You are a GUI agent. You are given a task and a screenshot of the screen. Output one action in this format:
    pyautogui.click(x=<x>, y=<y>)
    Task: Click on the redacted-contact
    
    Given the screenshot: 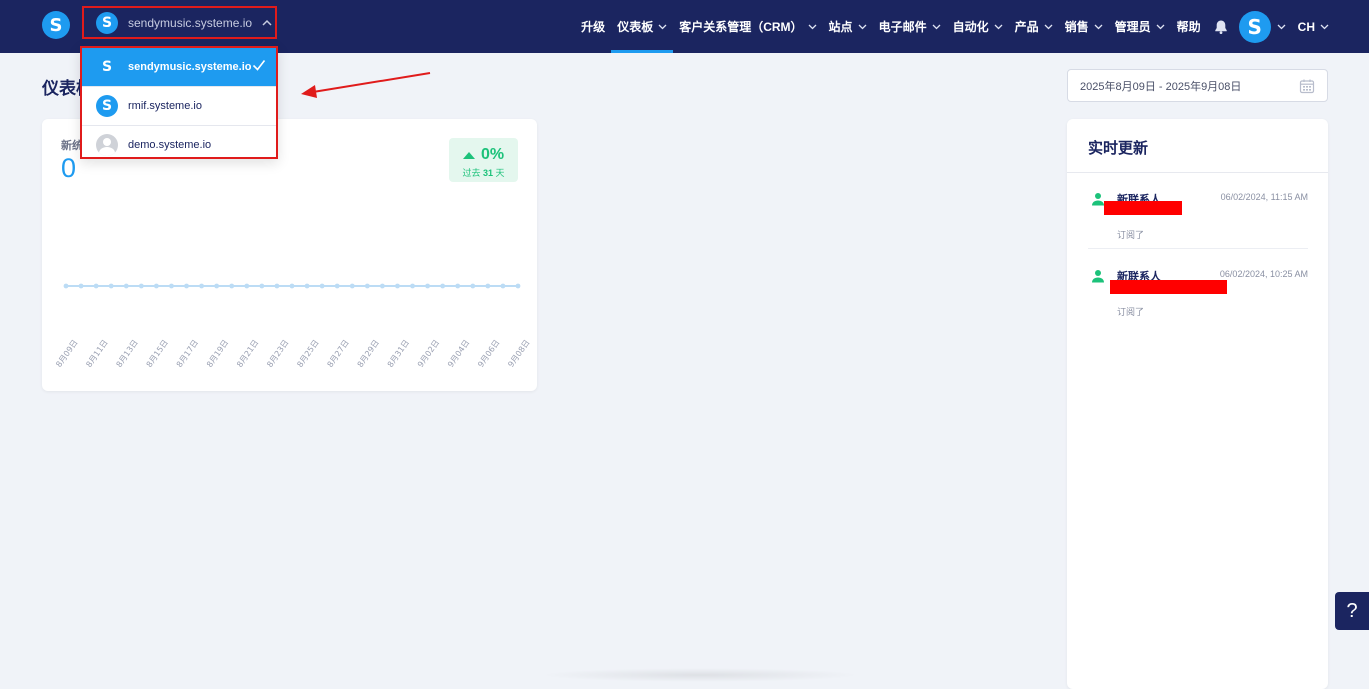 What is the action you would take?
    pyautogui.click(x=1143, y=208)
    